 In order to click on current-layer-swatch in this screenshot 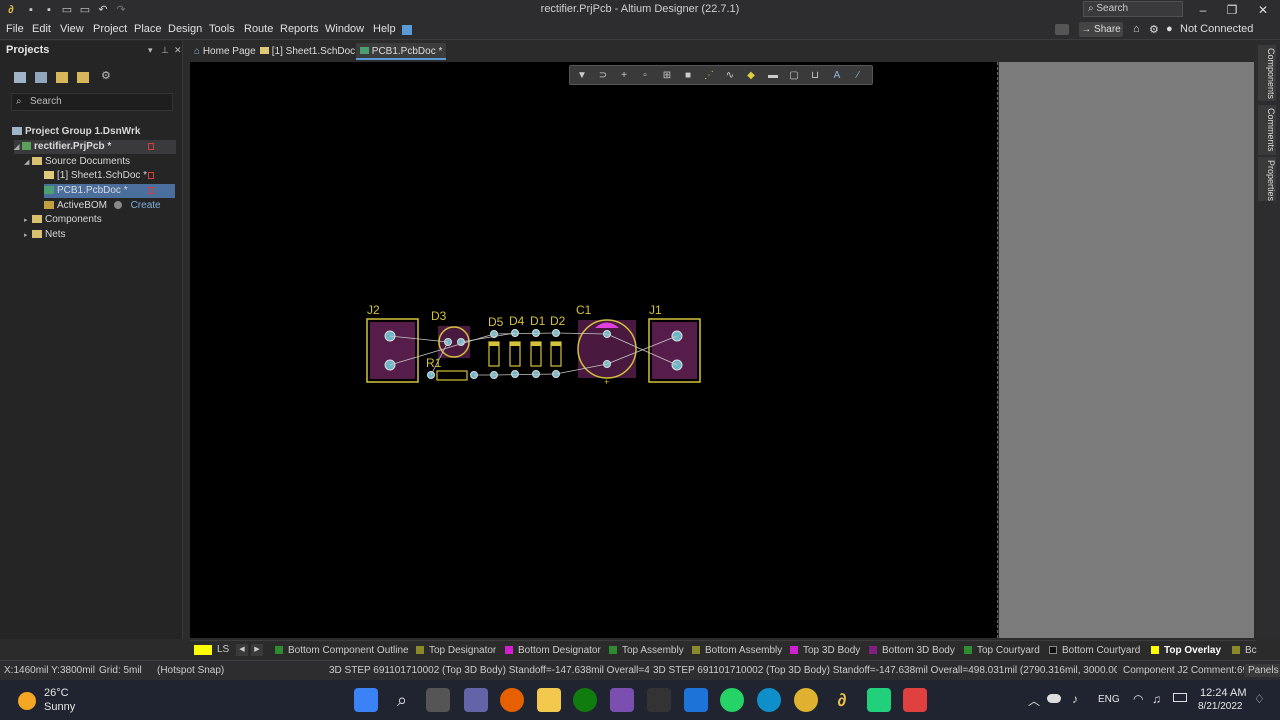, I will do `click(203, 650)`.